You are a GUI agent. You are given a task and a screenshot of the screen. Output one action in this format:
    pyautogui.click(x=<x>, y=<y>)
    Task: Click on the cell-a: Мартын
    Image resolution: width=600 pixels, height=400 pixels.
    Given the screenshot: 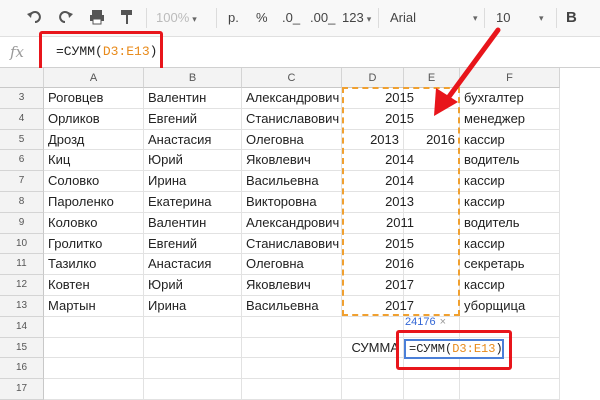 What is the action you would take?
    pyautogui.click(x=94, y=306)
    